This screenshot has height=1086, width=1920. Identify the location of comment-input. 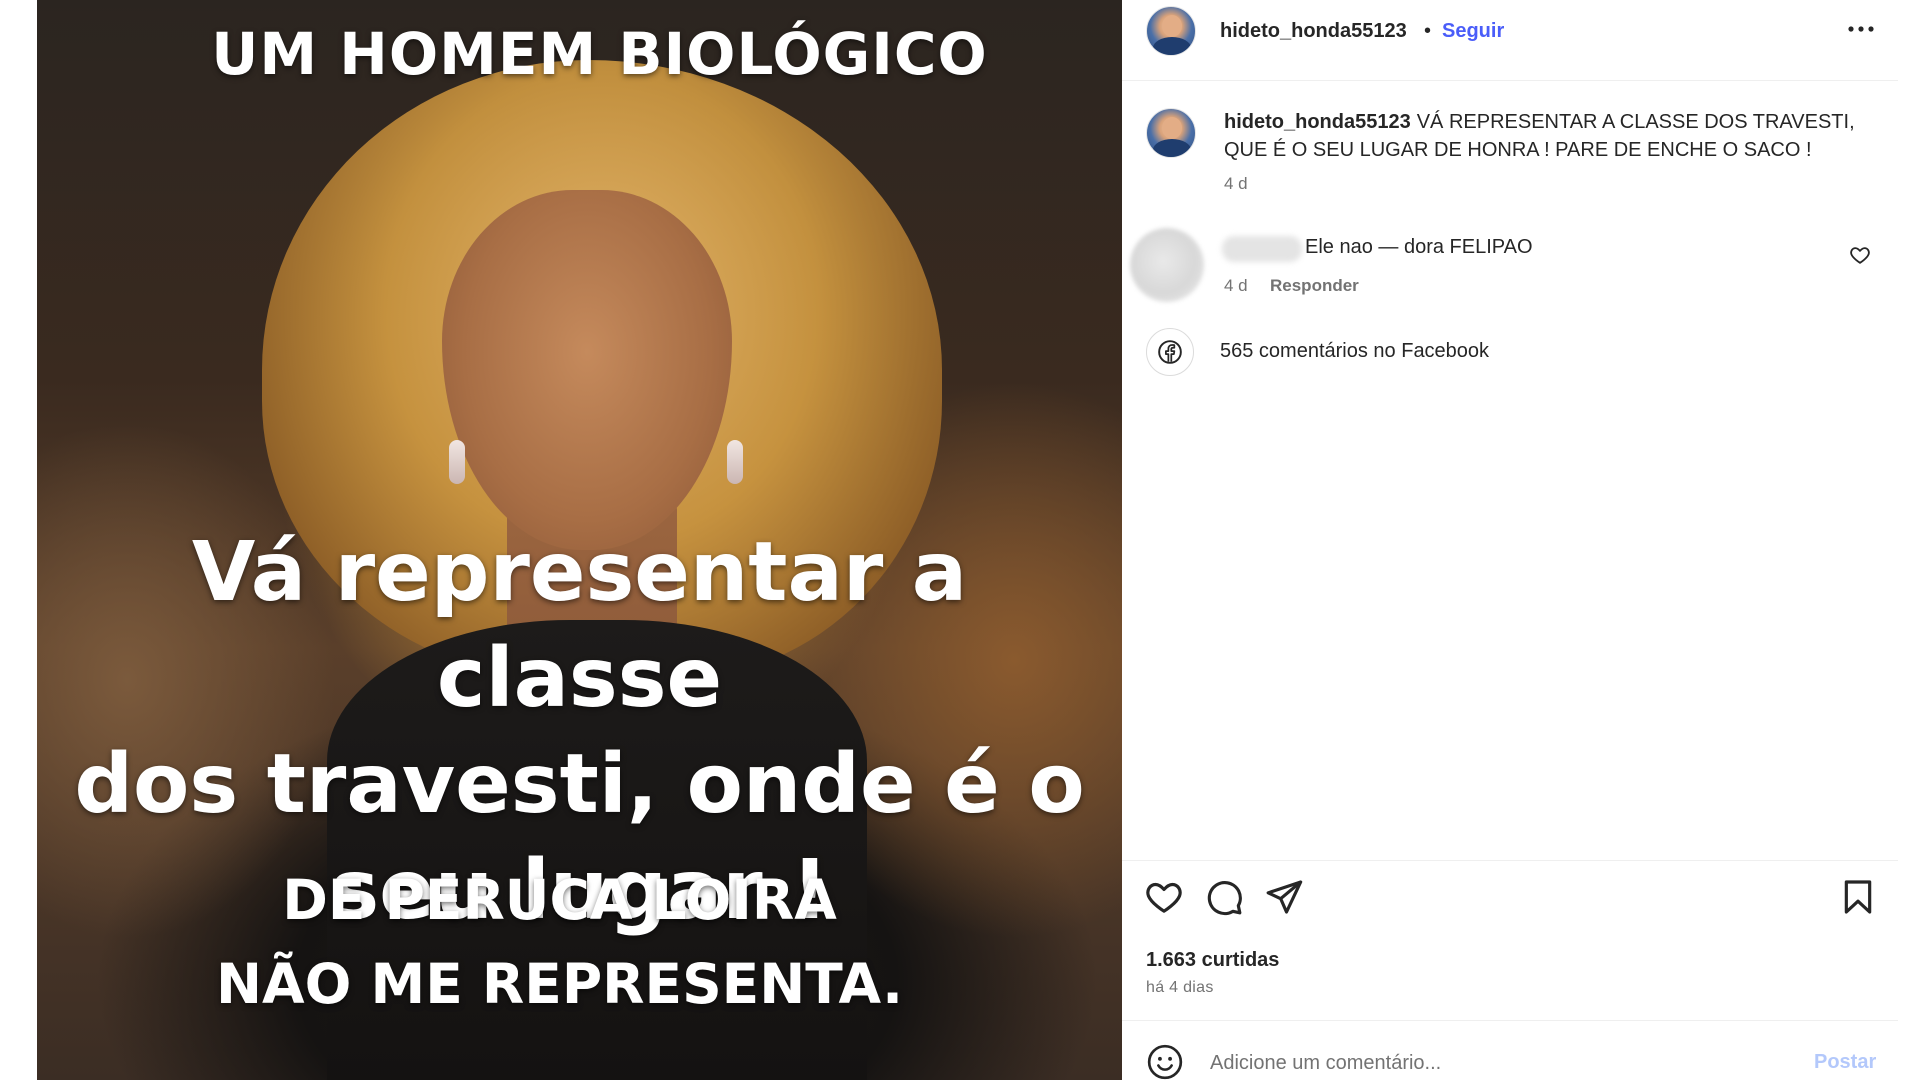
(1488, 1063).